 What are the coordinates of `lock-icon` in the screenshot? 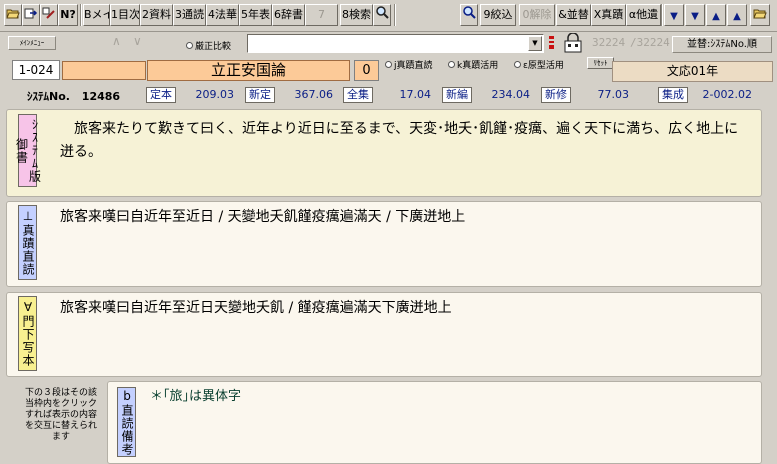 It's located at (573, 42).